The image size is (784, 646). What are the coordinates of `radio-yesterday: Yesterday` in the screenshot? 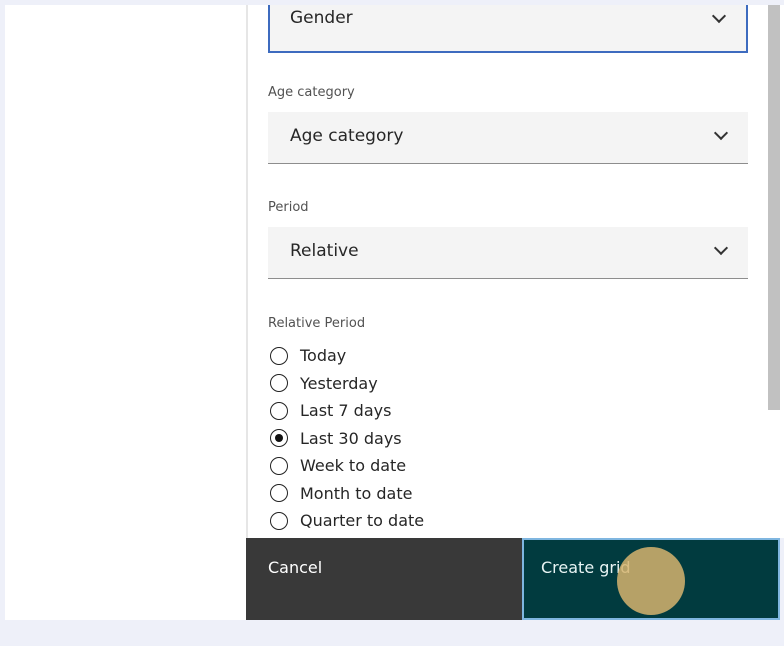 It's located at (347, 384).